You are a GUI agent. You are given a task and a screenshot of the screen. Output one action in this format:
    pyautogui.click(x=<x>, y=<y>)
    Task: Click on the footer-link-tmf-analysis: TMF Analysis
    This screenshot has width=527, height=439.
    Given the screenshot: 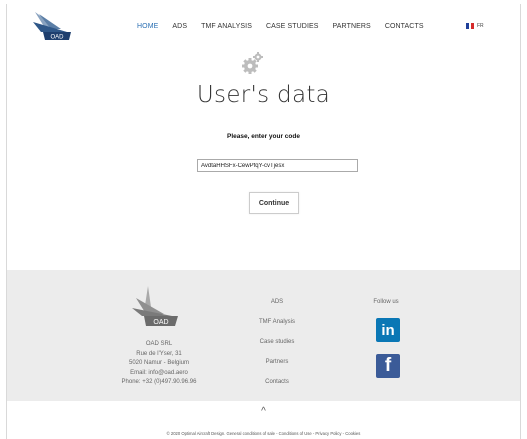 What is the action you would take?
    pyautogui.click(x=277, y=329)
    